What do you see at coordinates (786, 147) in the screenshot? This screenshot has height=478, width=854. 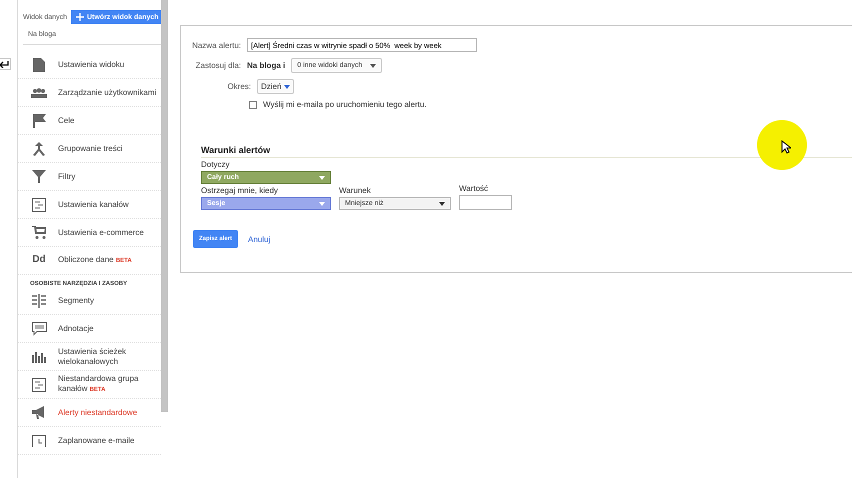 I see `pointer-icon` at bounding box center [786, 147].